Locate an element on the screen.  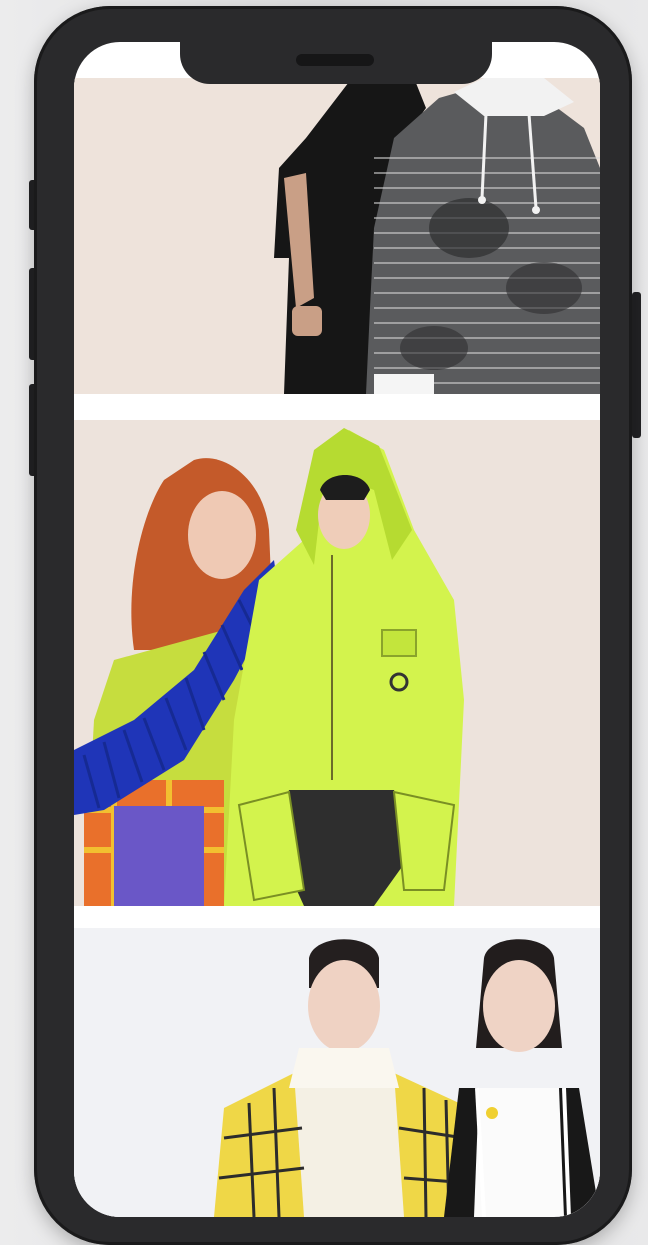
earpiece-speaker is located at coordinates (335, 60).